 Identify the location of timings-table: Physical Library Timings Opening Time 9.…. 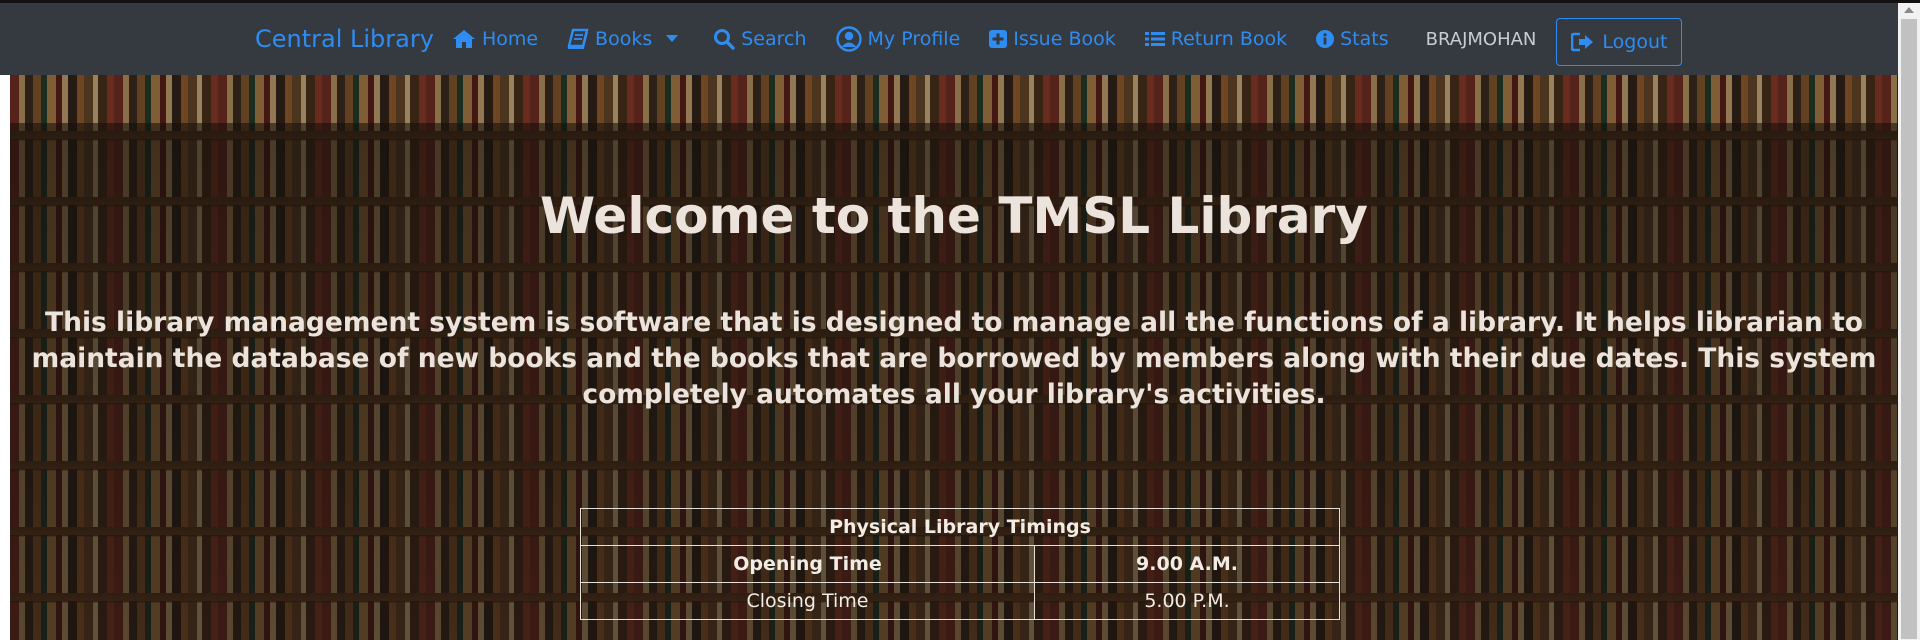
(960, 564).